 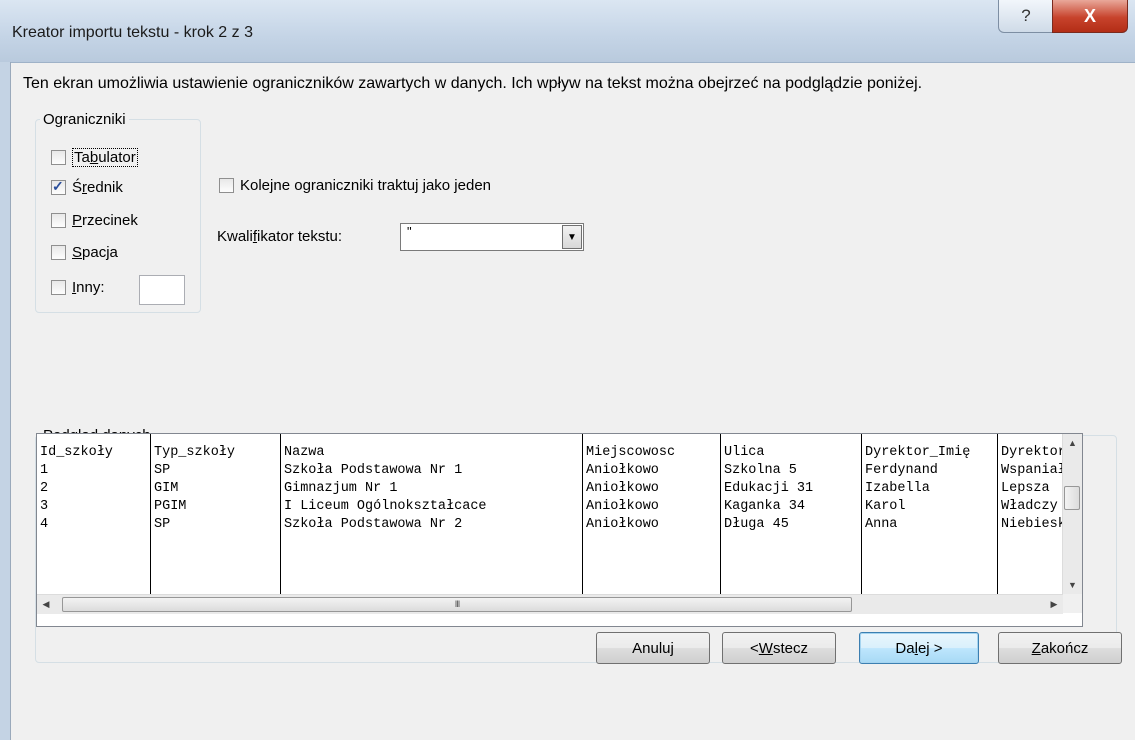 I want to click on space-checkbox-box, so click(x=58, y=252).